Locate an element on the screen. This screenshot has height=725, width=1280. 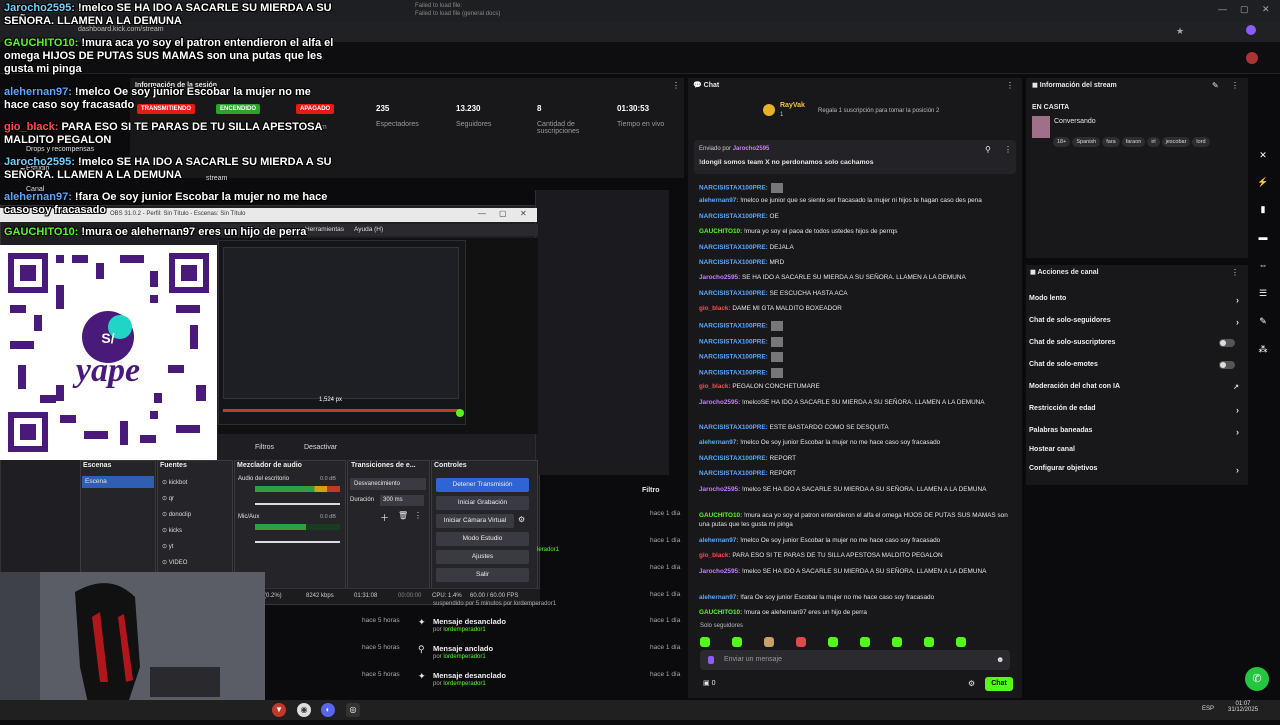
menu-help: Ayuda (H) is located at coordinates (368, 229).